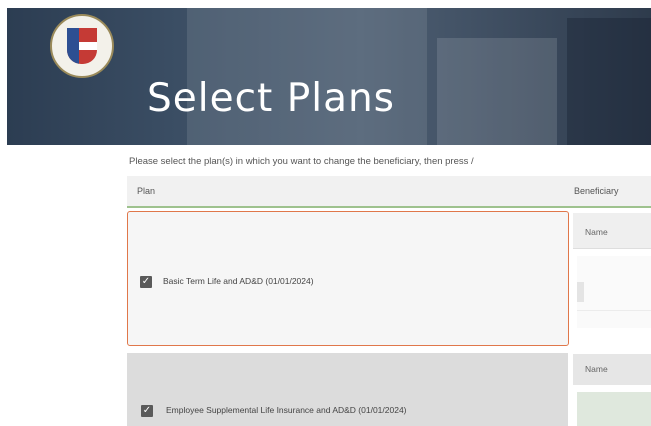  Describe the element at coordinates (238, 281) in the screenshot. I see `plan-label: Basic Term Life and AD&D (01/01/2024)` at that location.